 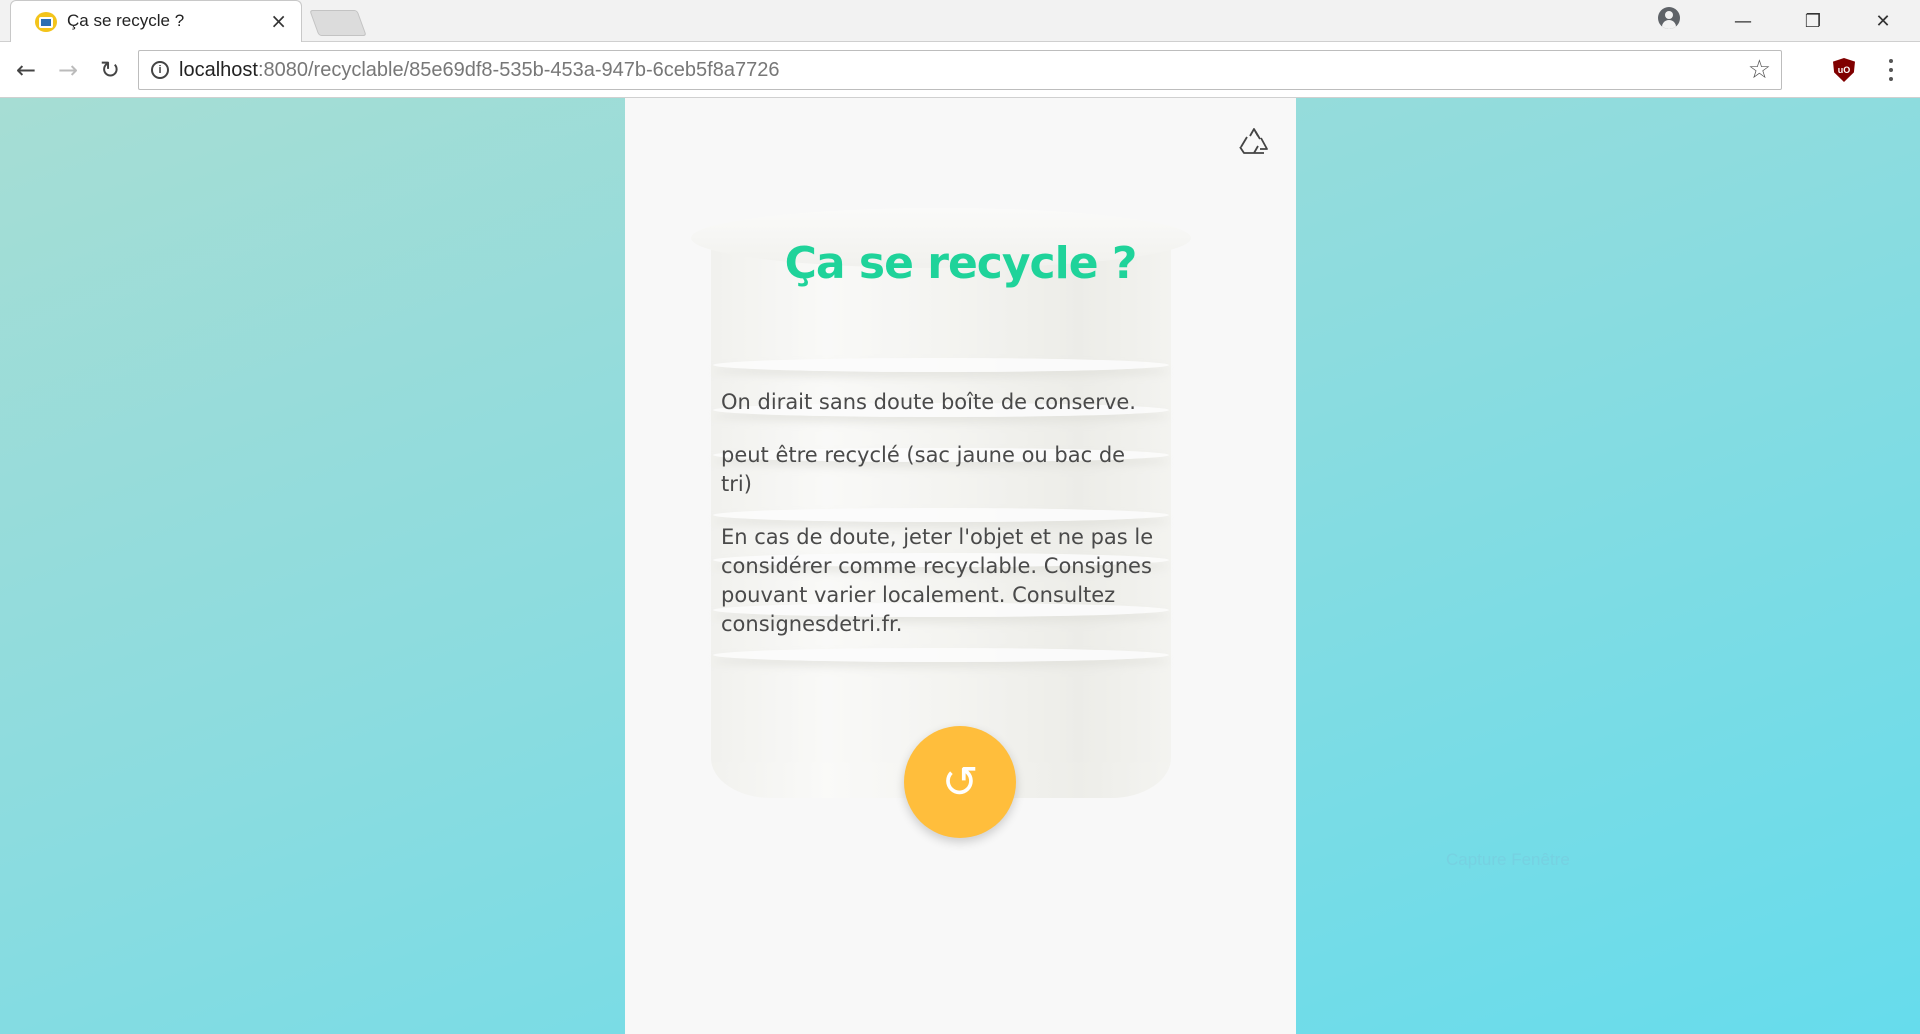 What do you see at coordinates (46, 22) in the screenshot?
I see `camera-favicon-icon` at bounding box center [46, 22].